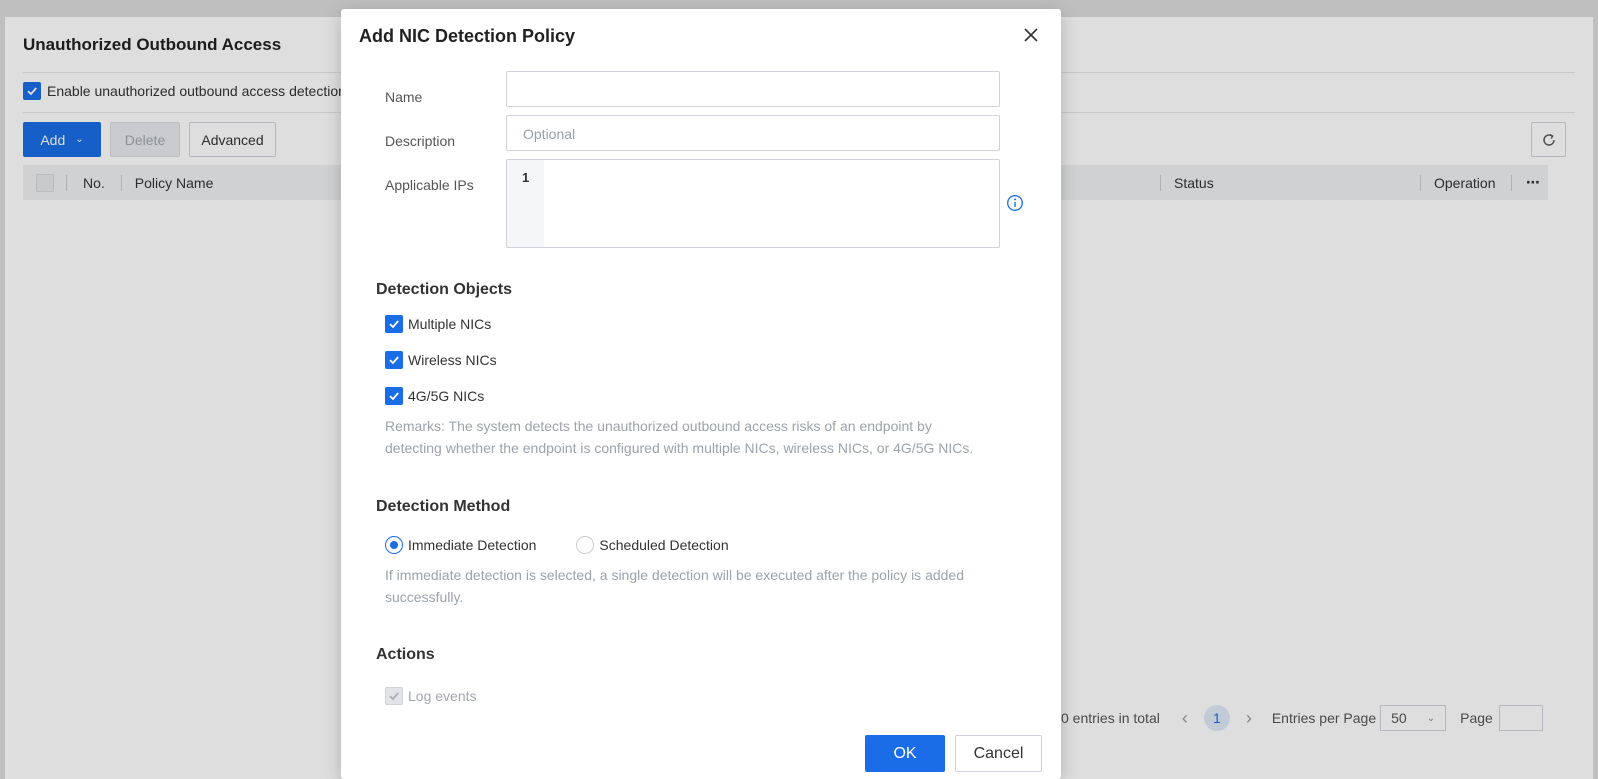 The image size is (1598, 779). I want to click on immediate-detection-label: Immediate Detection, so click(472, 545).